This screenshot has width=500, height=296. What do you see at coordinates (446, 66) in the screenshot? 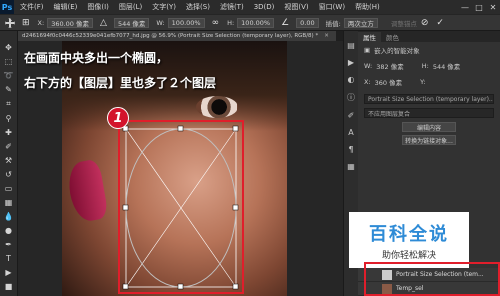
I see `prop-h-value: 544 像素` at bounding box center [446, 66].